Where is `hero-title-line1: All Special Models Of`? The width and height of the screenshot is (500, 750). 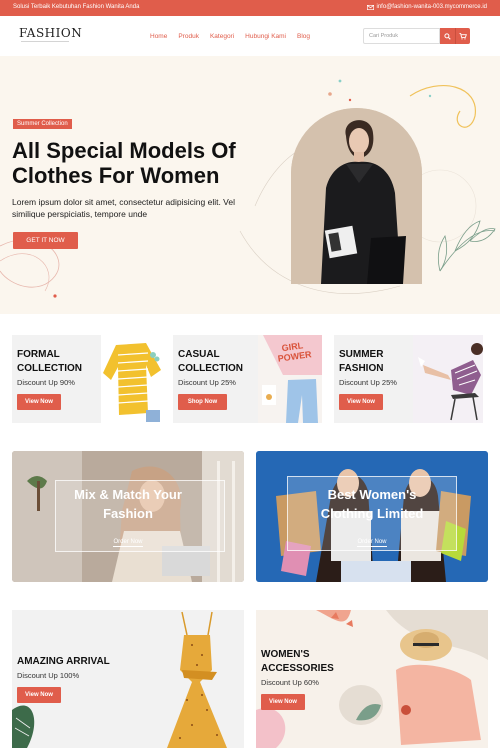 hero-title-line1: All Special Models Of is located at coordinates (124, 150).